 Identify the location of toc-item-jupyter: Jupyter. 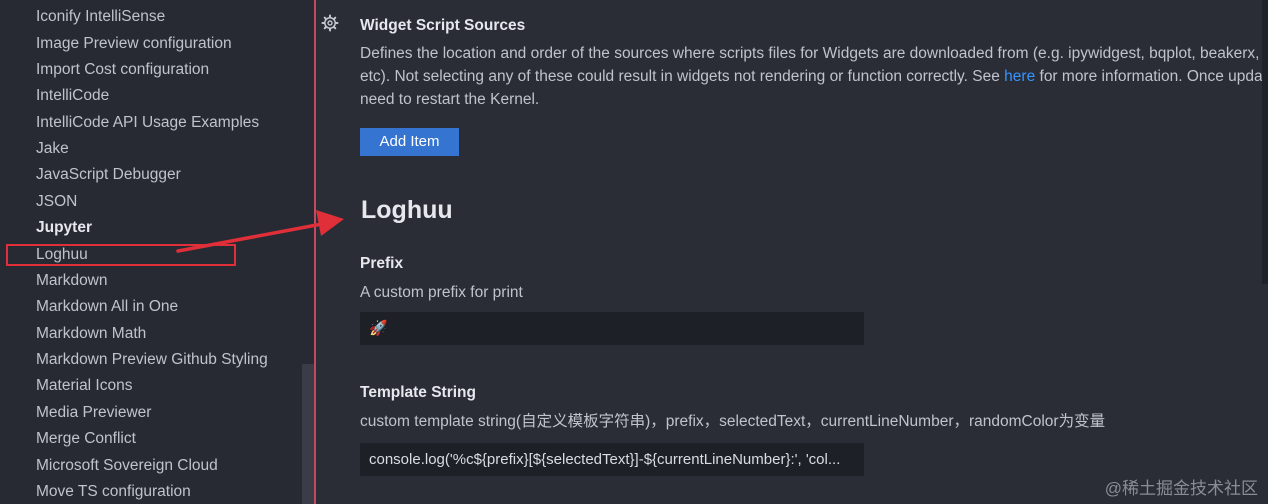
(64, 228).